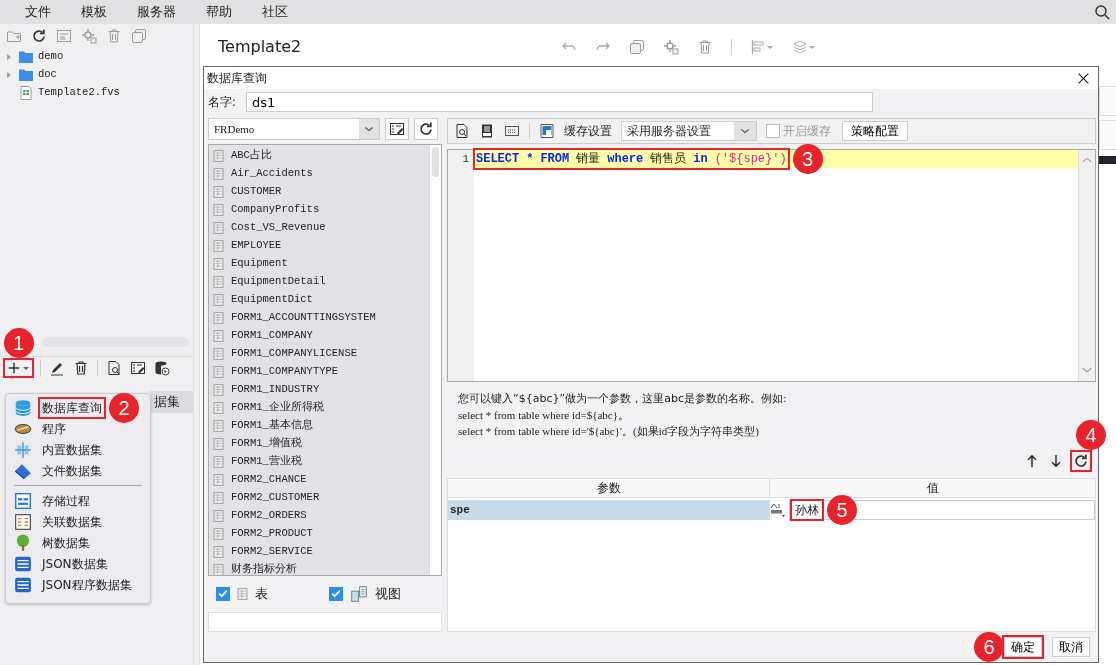 The width and height of the screenshot is (1116, 665). What do you see at coordinates (320, 568) in the screenshot?
I see `table-item: 财务指标分析` at bounding box center [320, 568].